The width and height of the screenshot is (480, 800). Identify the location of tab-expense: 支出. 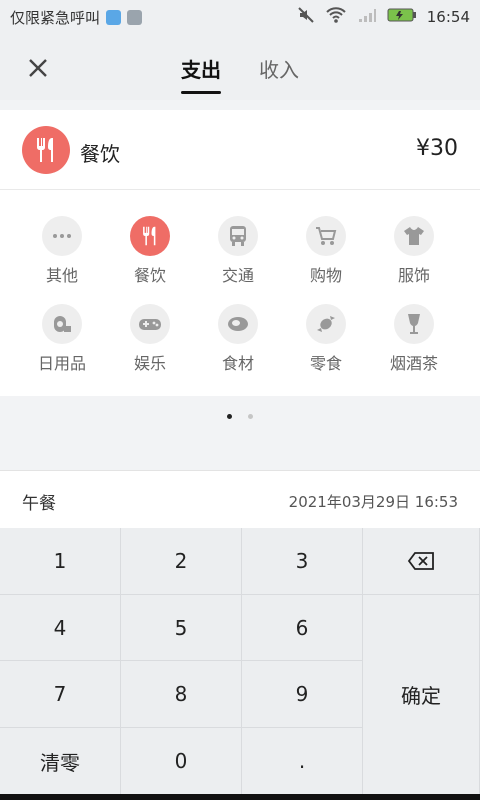
(201, 67).